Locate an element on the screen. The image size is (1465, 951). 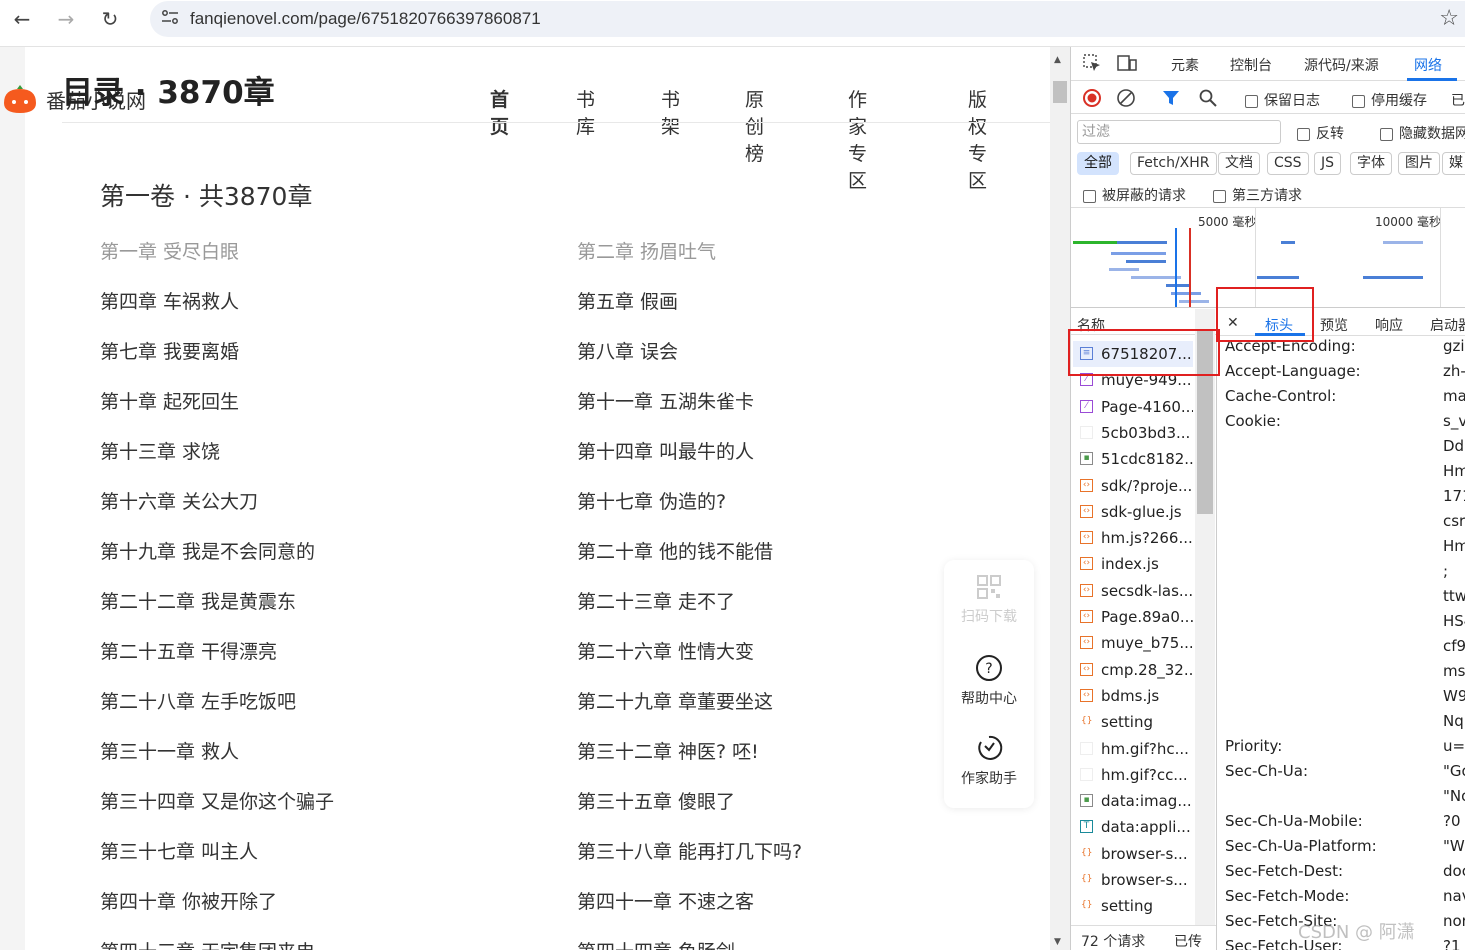
tab-sources: 源代码/来源 is located at coordinates (1341, 65).